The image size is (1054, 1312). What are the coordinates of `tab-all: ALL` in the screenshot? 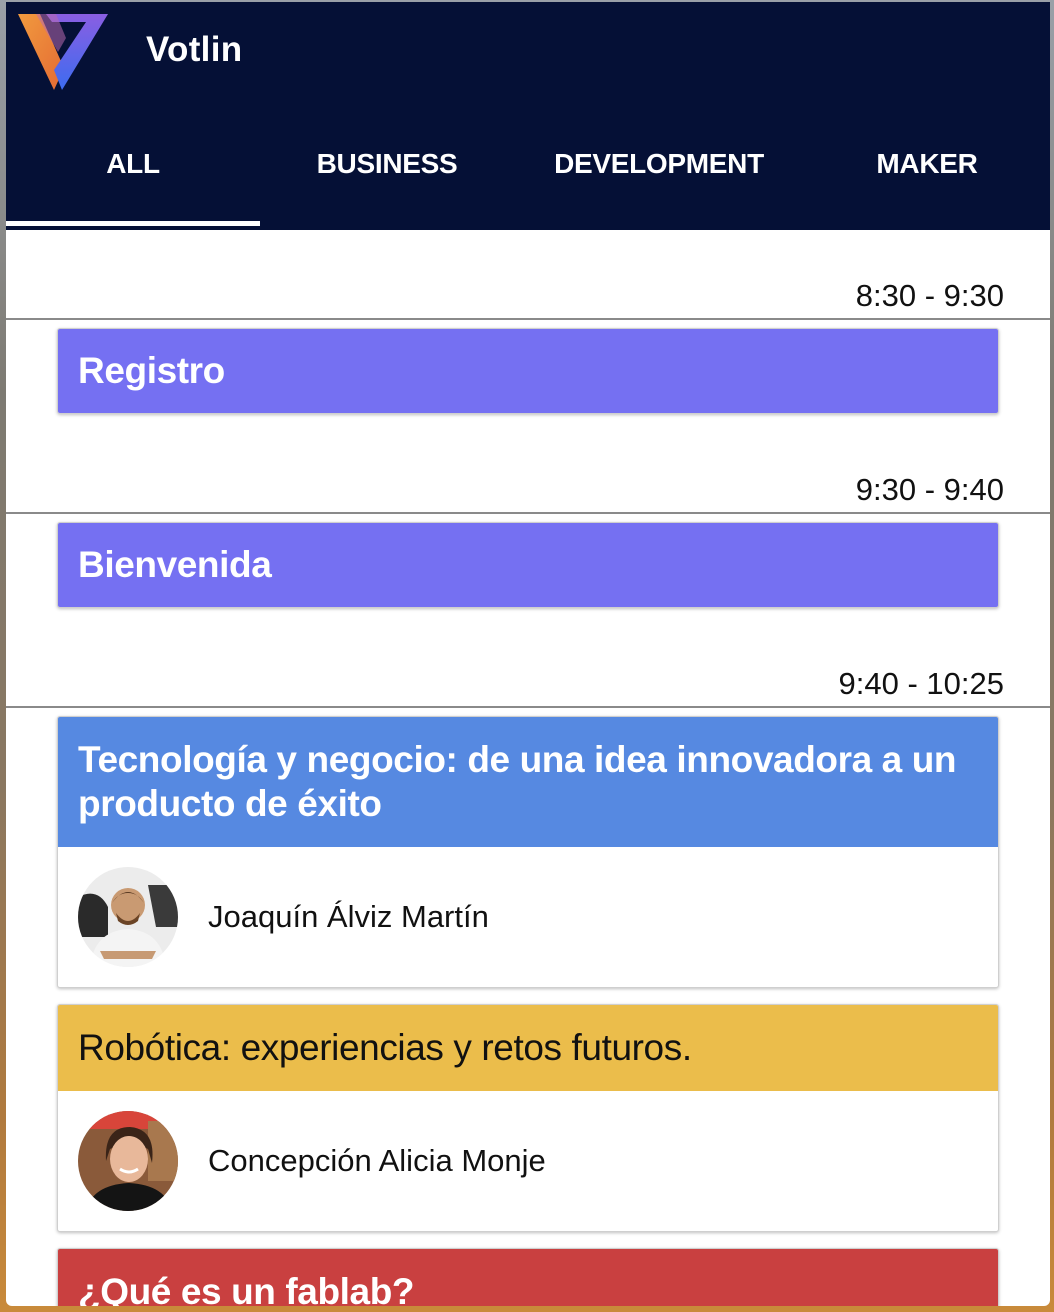 It's located at (133, 164).